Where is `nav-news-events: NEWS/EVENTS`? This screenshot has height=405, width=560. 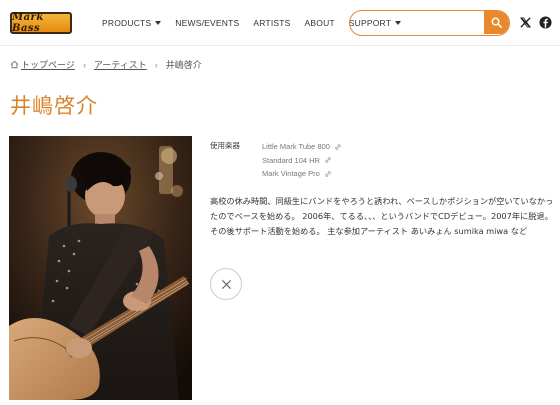 nav-news-events: NEWS/EVENTS is located at coordinates (207, 23).